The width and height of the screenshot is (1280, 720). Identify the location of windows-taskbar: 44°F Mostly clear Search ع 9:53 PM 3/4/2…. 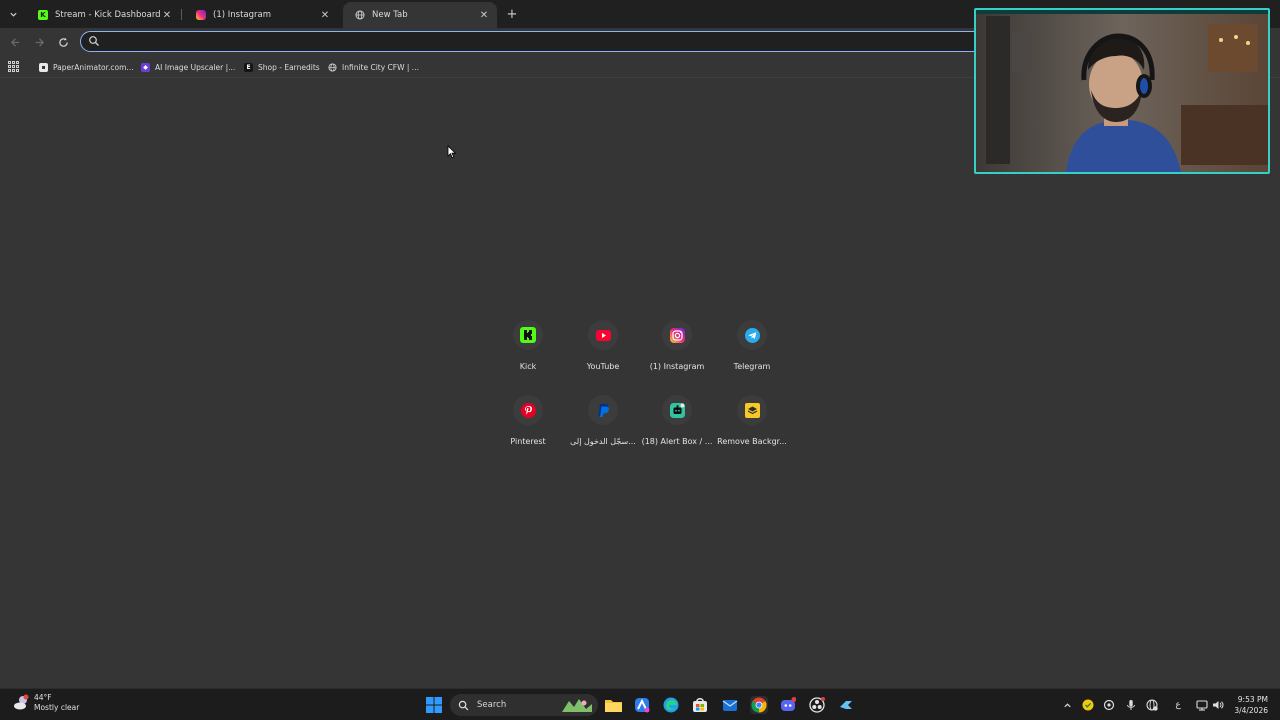
(640, 704).